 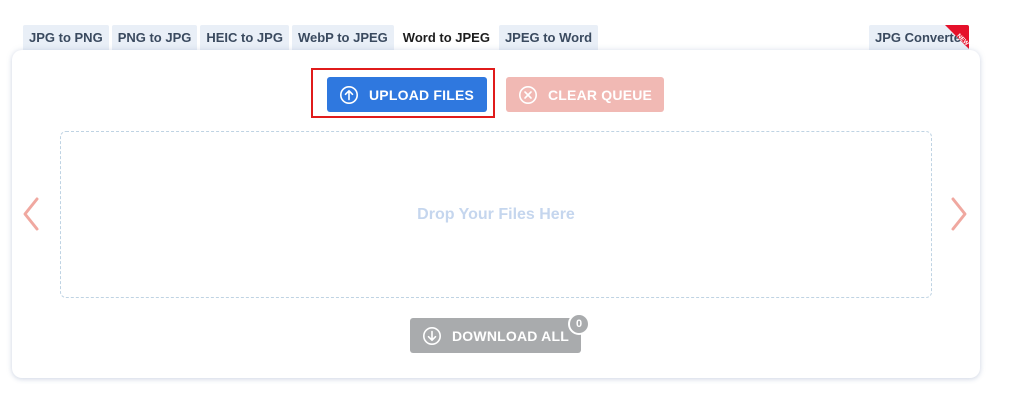 What do you see at coordinates (548, 37) in the screenshot?
I see `tab-jpeg-to-word: JPEG to Word` at bounding box center [548, 37].